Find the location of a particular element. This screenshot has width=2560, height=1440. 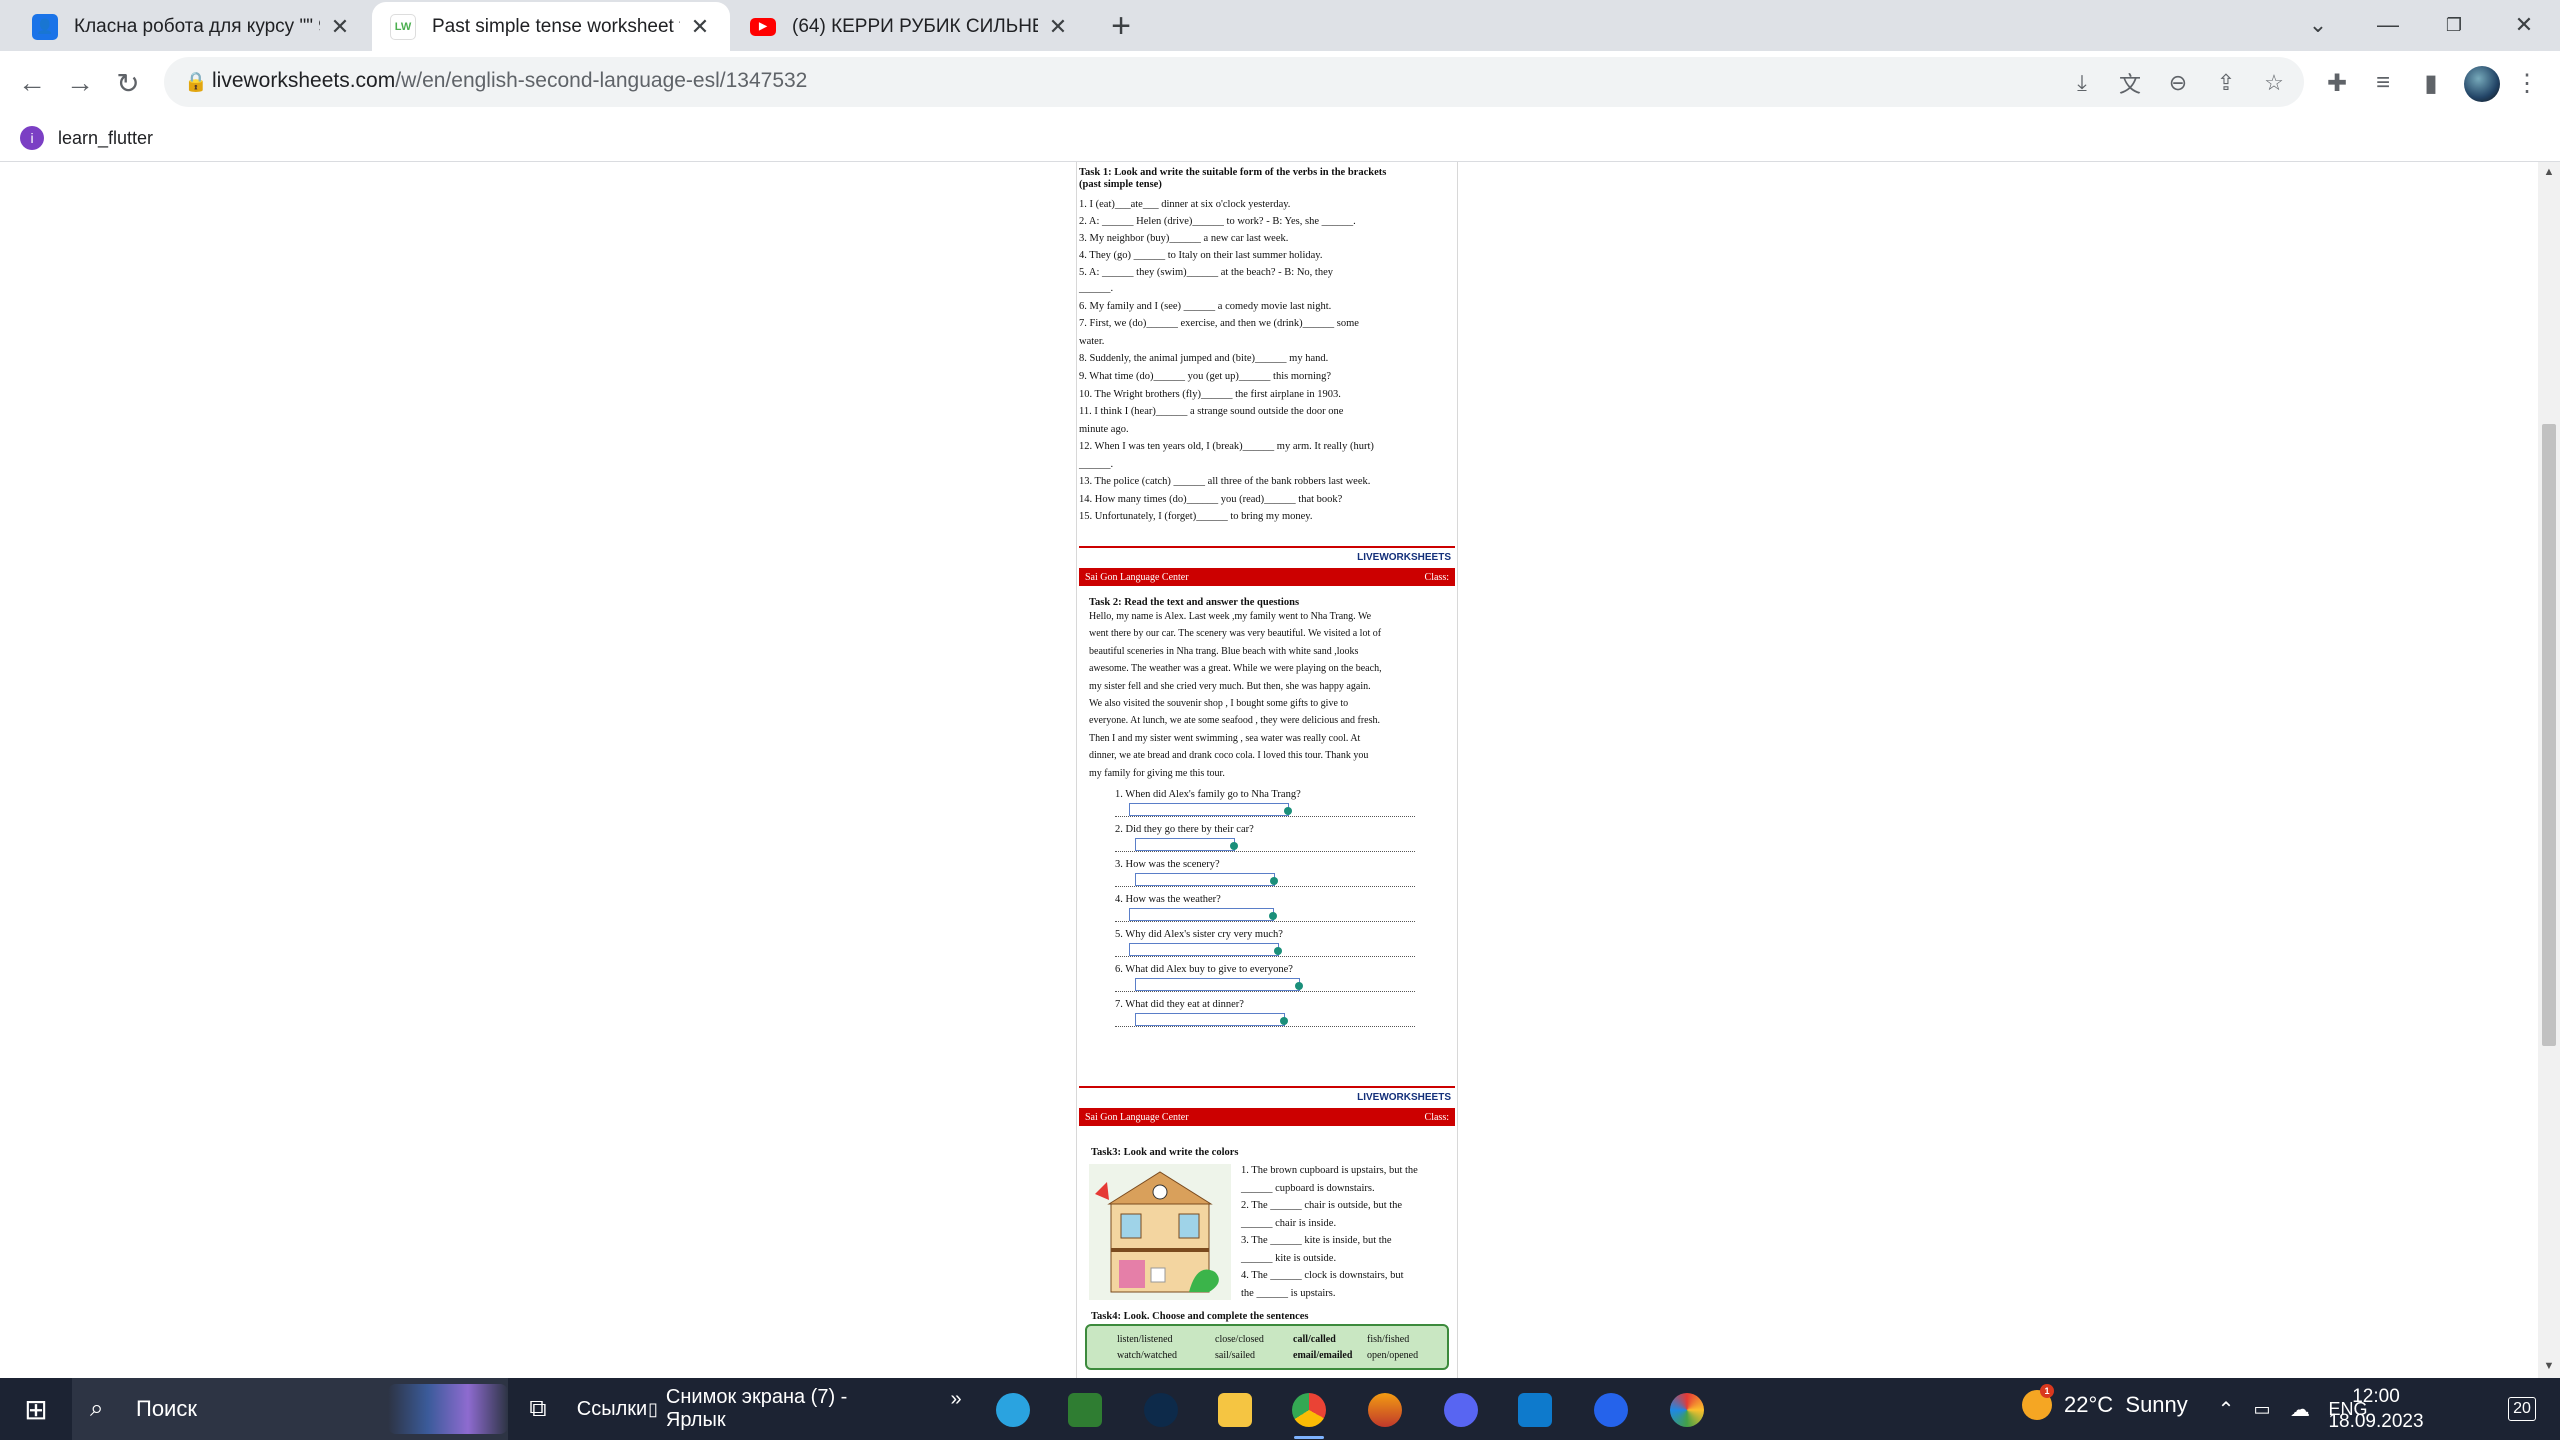

liveworksheets-logo: LIVEWORKSHEETS is located at coordinates (1404, 557).